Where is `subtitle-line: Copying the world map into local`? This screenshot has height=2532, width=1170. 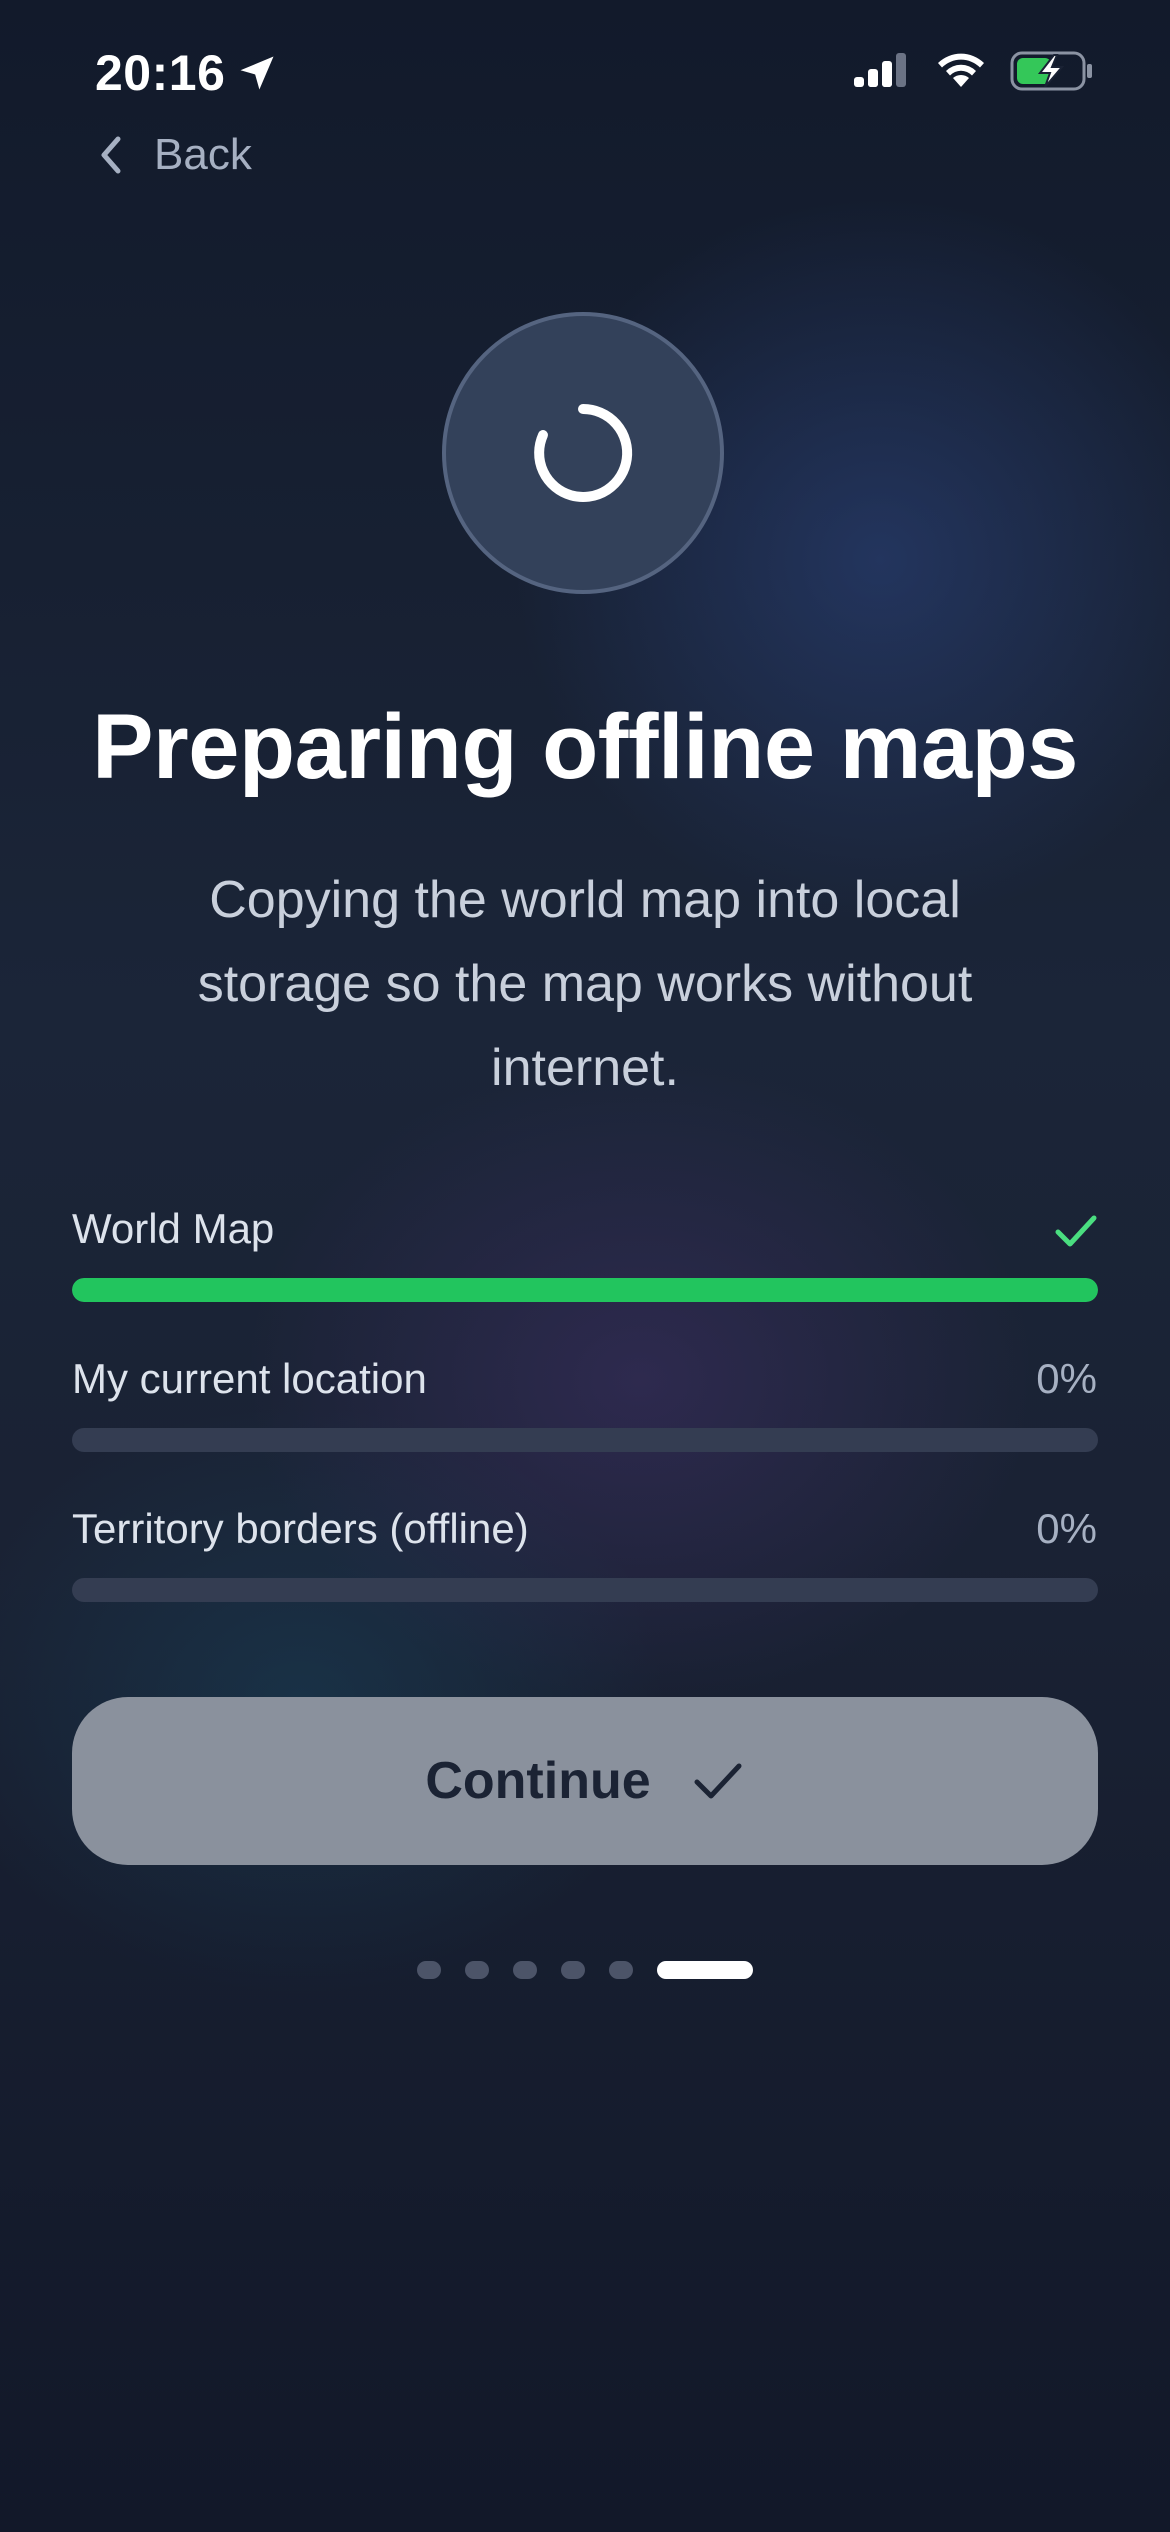 subtitle-line: Copying the world map into local is located at coordinates (585, 900).